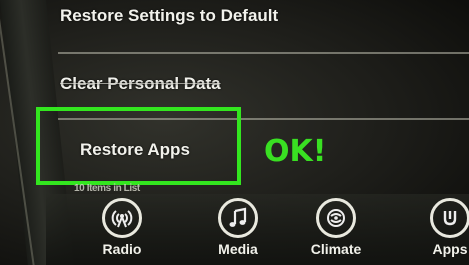  What do you see at coordinates (295, 151) in the screenshot?
I see `ok-annotation: OK!` at bounding box center [295, 151].